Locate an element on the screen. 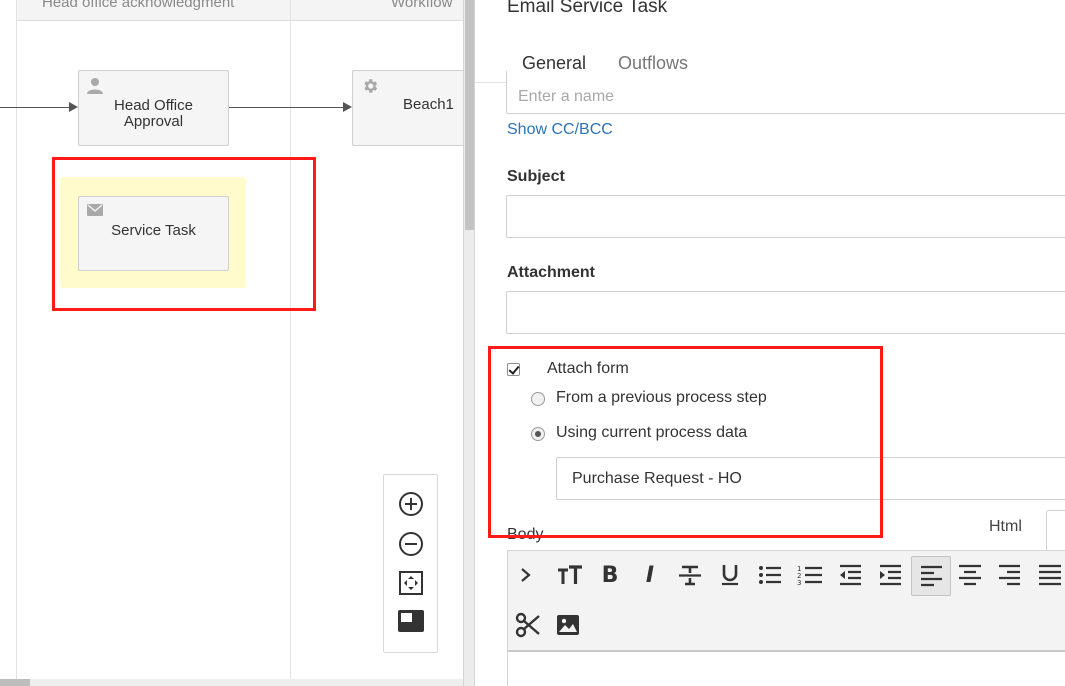 This screenshot has height=686, width=1065. align-center-icon is located at coordinates (970, 575).